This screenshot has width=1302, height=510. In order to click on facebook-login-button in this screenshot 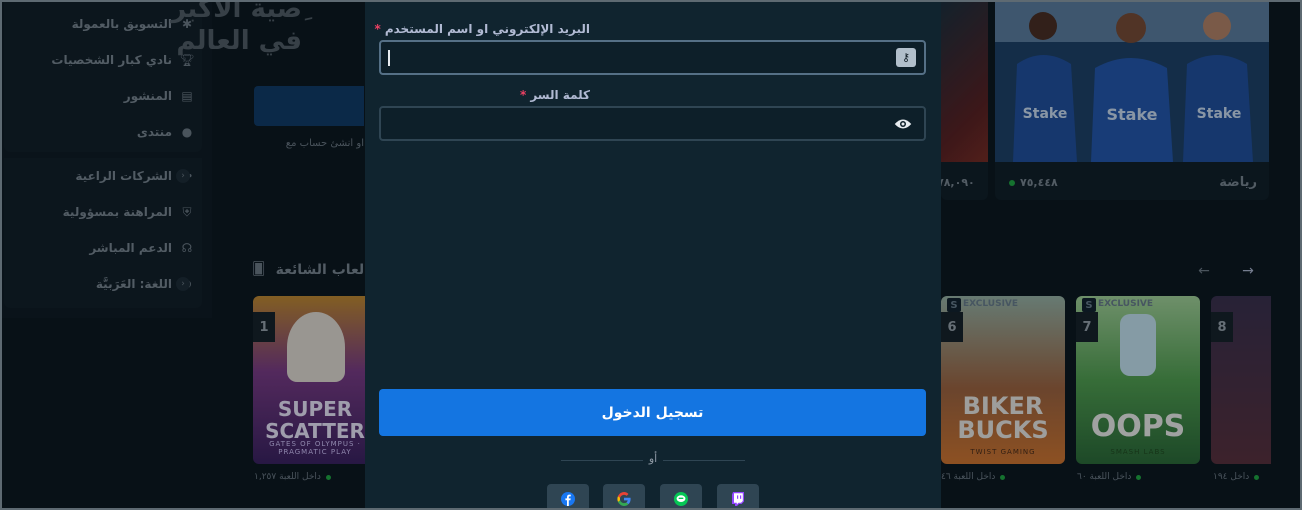, I will do `click(568, 497)`.